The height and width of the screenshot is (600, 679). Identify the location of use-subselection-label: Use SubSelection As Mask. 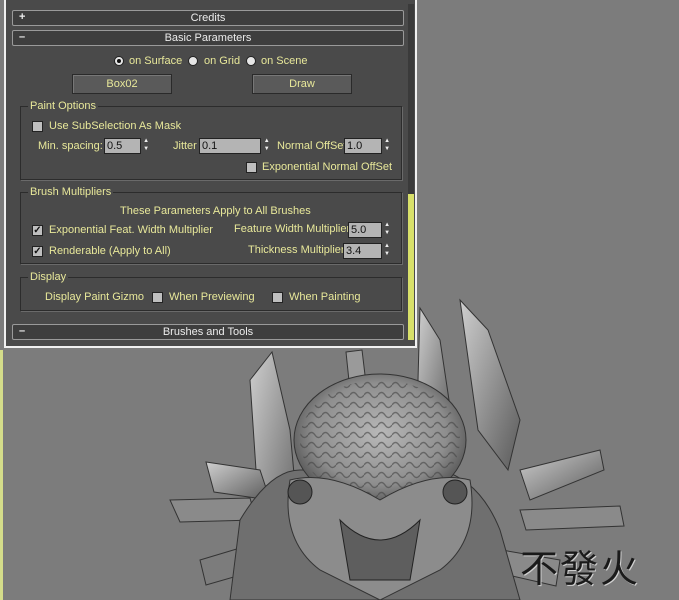
(115, 126).